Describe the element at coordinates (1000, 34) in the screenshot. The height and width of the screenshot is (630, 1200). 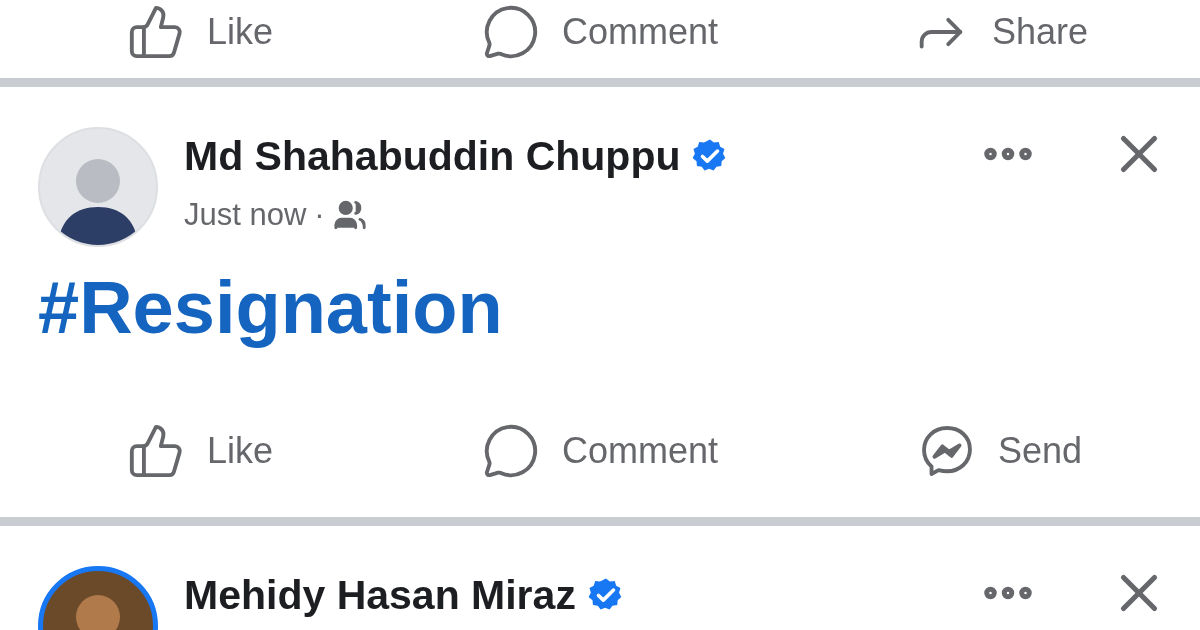
I see `share-button: Share` at that location.